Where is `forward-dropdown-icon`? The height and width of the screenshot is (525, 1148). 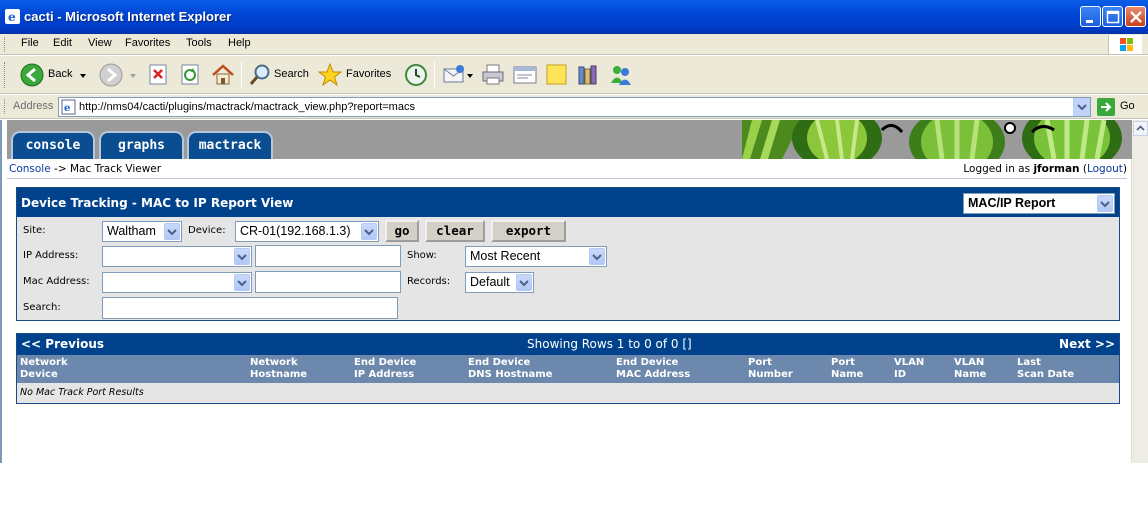 forward-dropdown-icon is located at coordinates (134, 76).